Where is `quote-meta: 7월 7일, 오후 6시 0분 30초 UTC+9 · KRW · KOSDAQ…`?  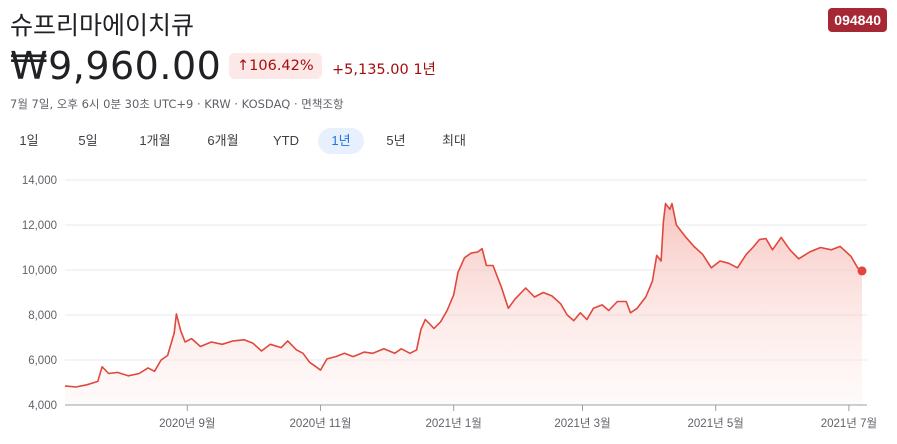
quote-meta: 7월 7일, 오후 6시 0분 30초 UTC+9 · KRW · KOSDAQ… is located at coordinates (177, 104).